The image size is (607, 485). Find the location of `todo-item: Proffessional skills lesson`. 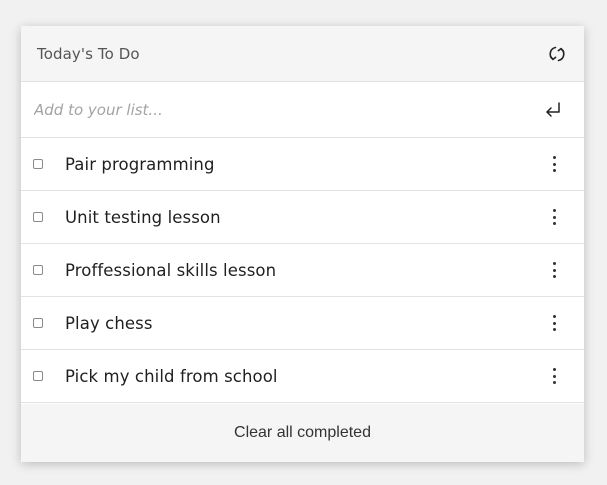

todo-item: Proffessional skills lesson is located at coordinates (302, 270).